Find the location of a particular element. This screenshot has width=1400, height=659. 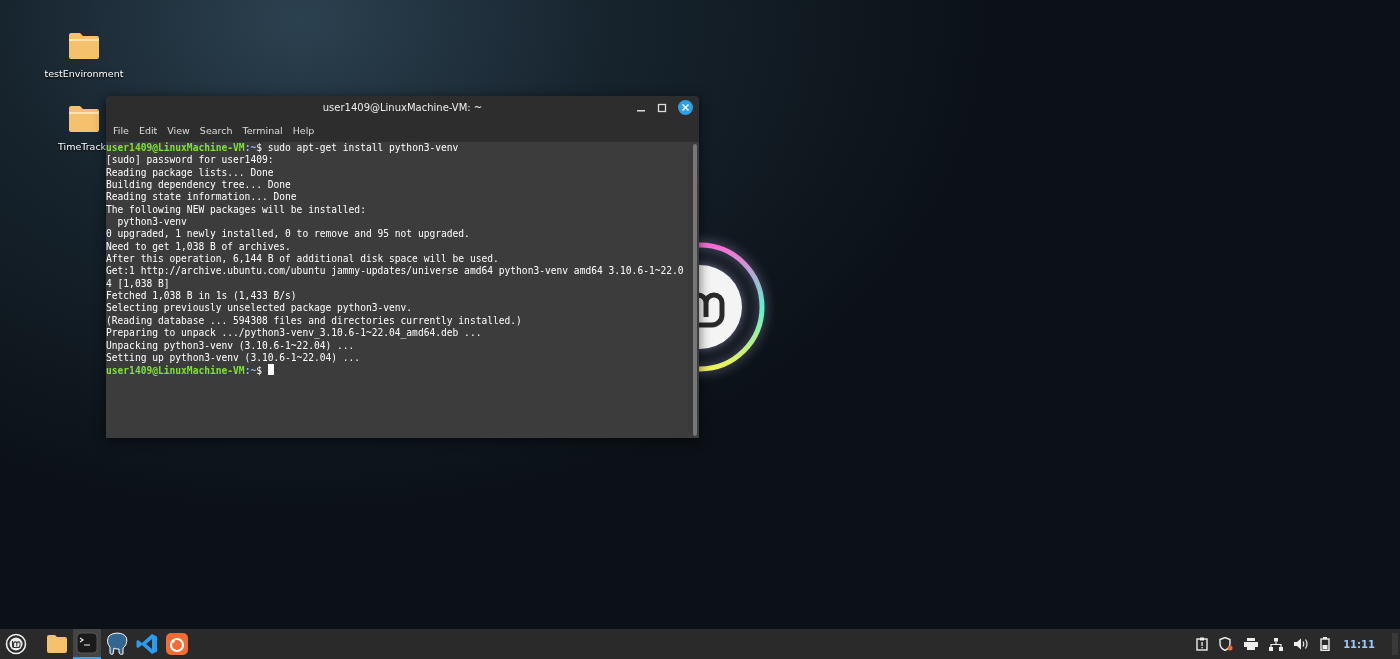

desktop-icon-label: testEnvironment is located at coordinates (84, 73).